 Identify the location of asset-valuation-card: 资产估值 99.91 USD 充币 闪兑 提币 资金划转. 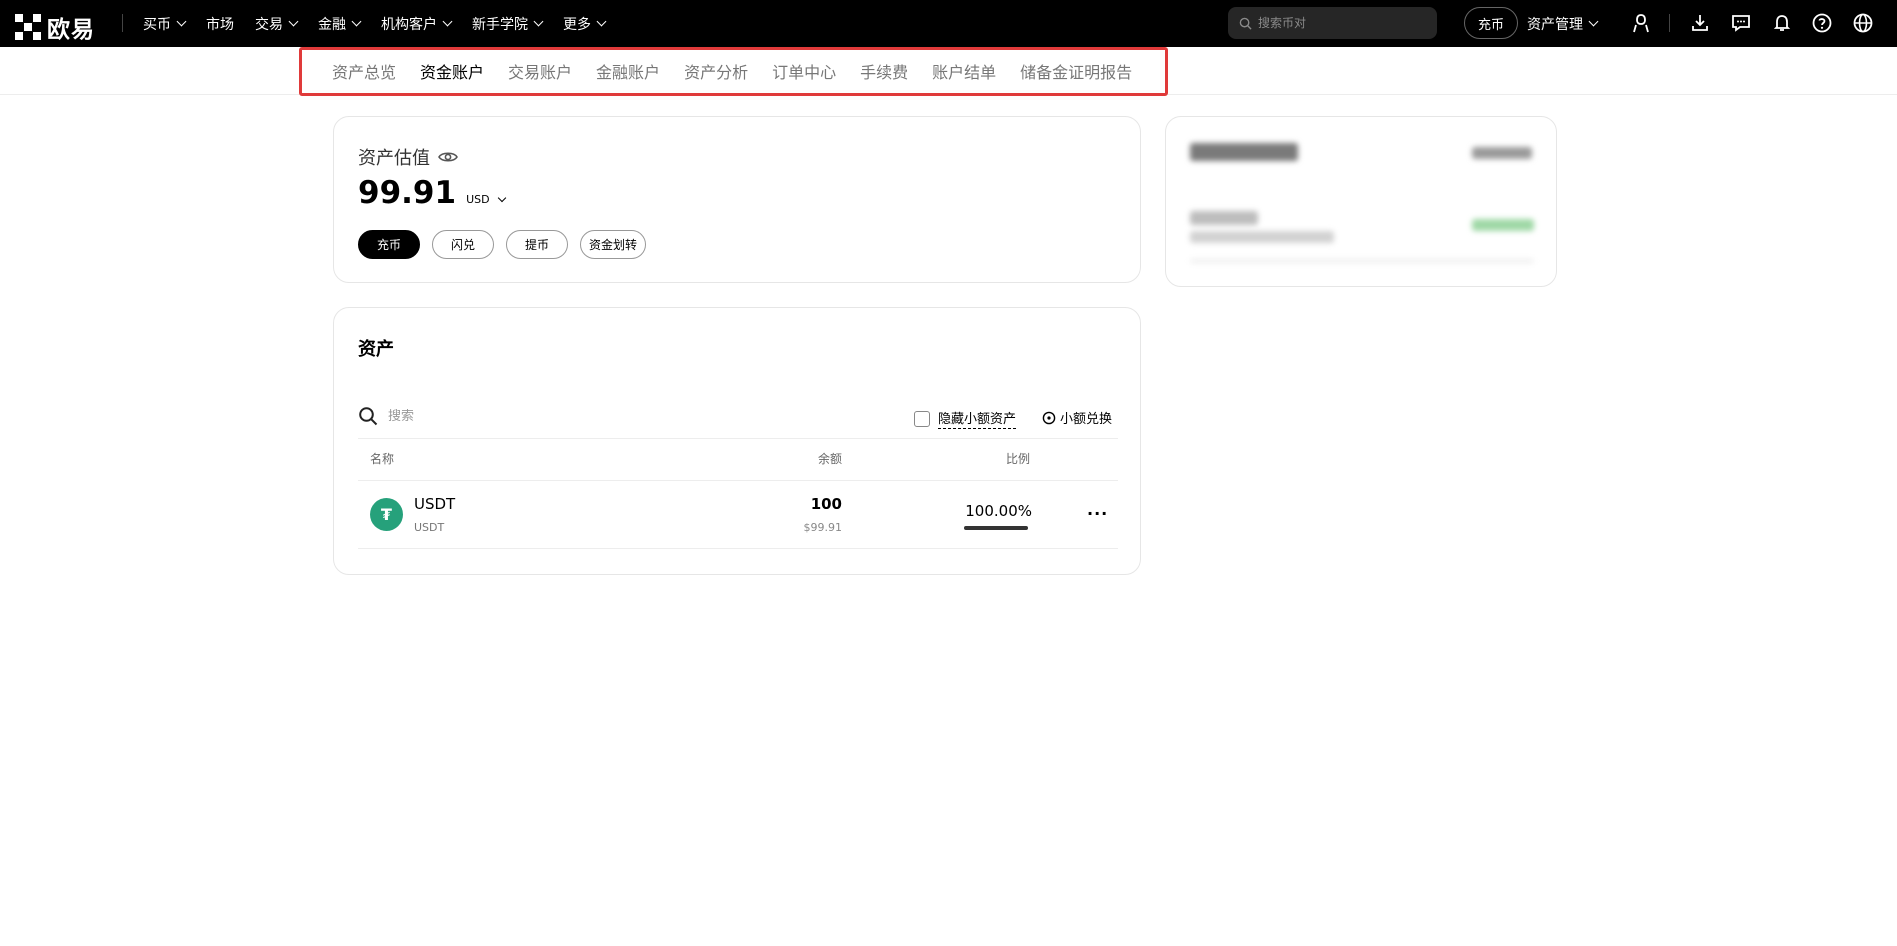
(737, 199).